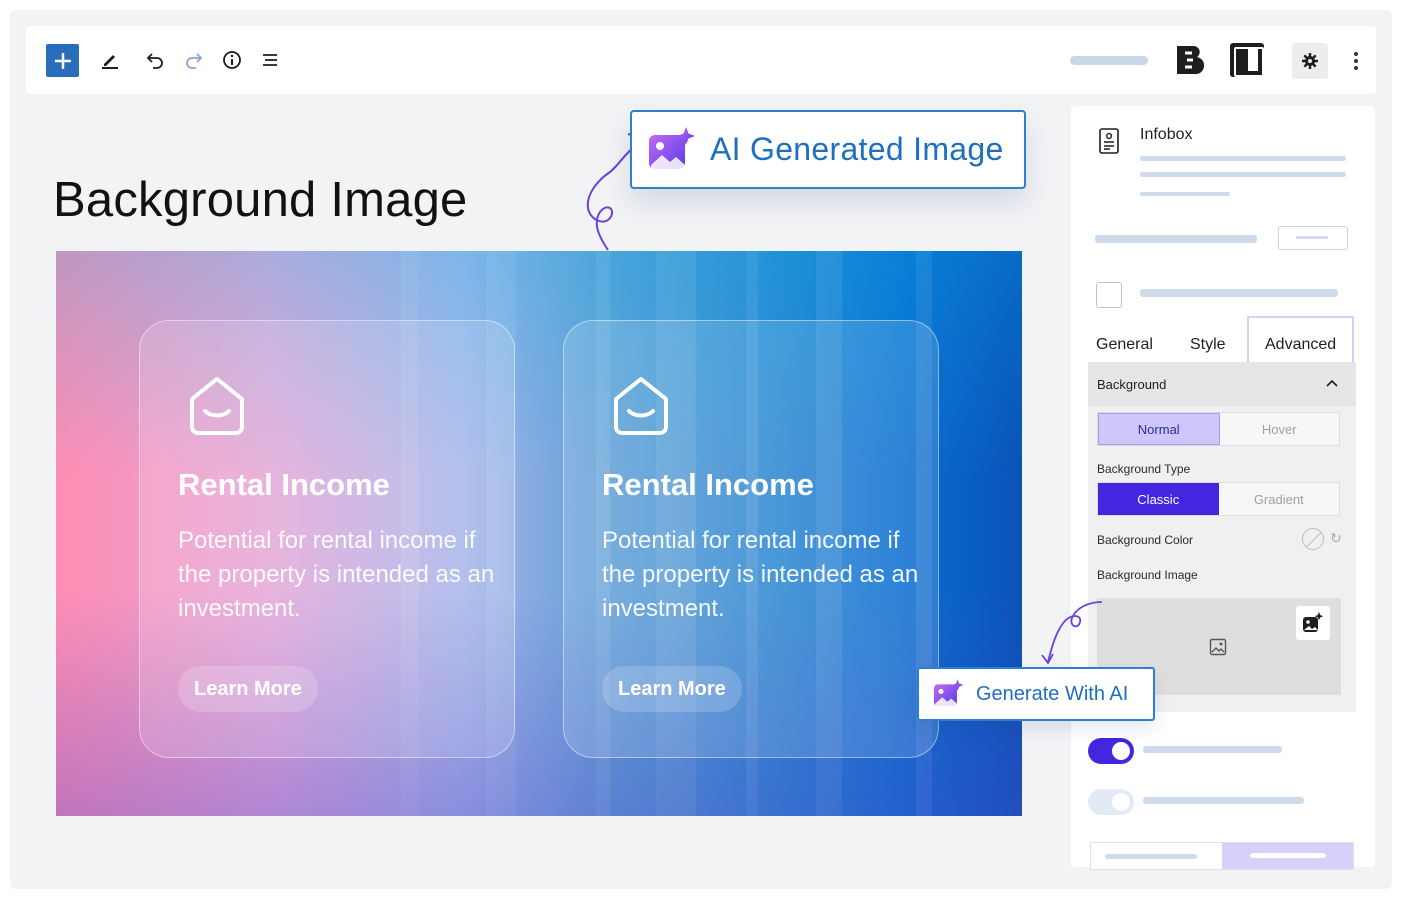 This screenshot has width=1402, height=897. What do you see at coordinates (1159, 429) in the screenshot?
I see `normal-state-button: Normal` at bounding box center [1159, 429].